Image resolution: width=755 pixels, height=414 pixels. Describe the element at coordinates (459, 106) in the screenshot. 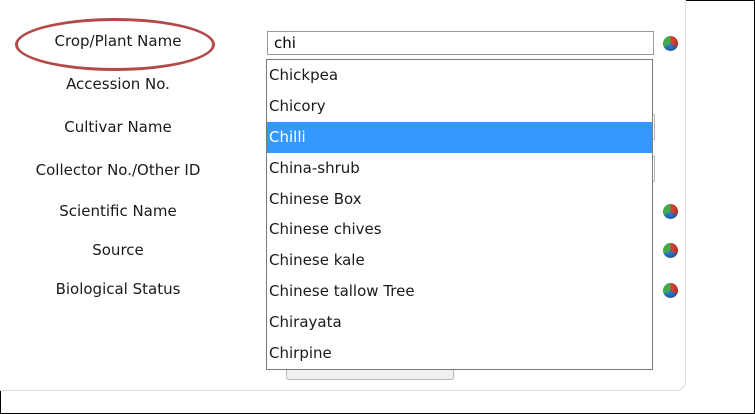

I see `dropdown-option: Chicory` at that location.